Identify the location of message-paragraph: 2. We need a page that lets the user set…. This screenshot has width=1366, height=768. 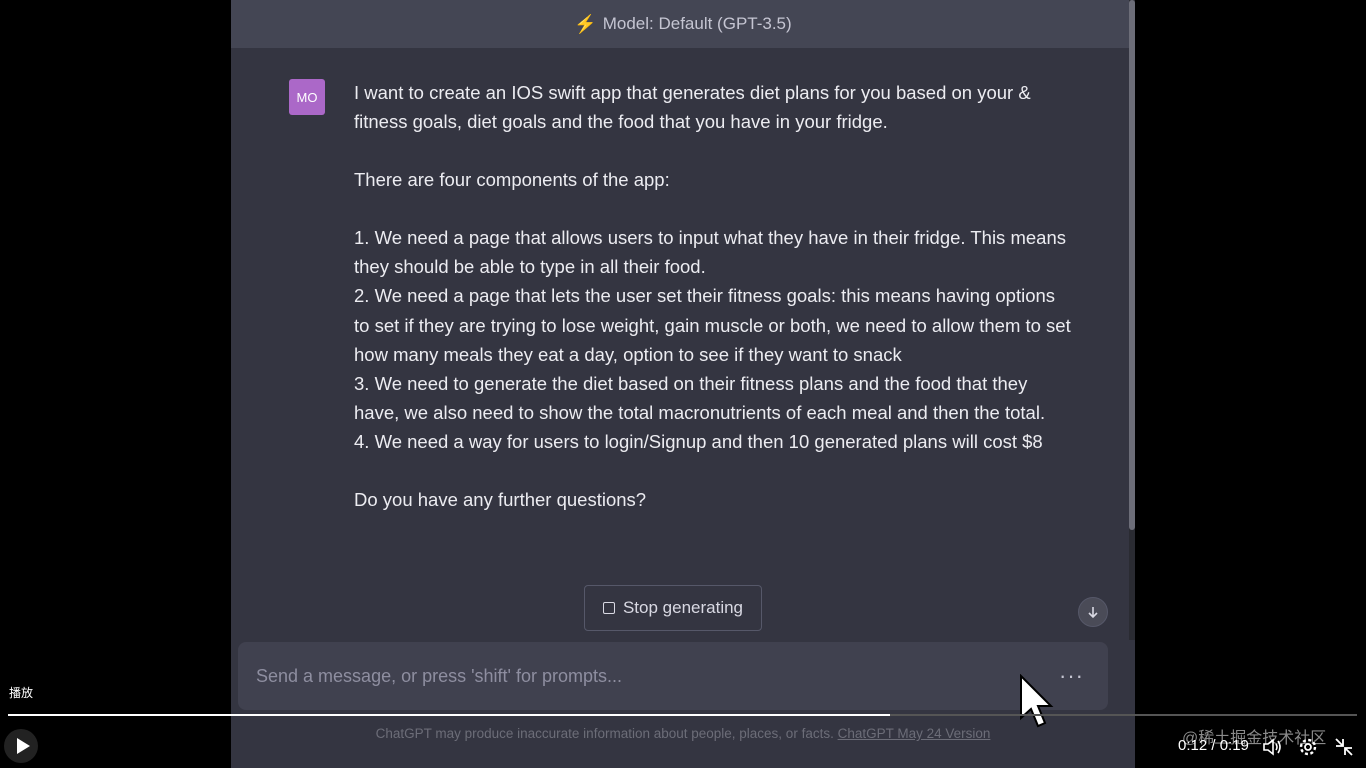
(712, 325).